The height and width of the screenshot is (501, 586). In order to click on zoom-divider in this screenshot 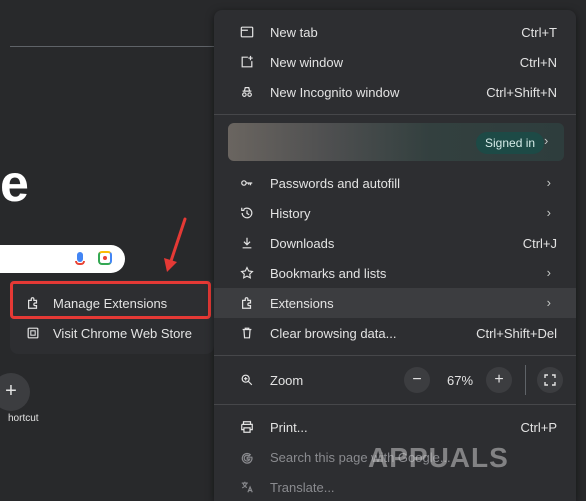, I will do `click(525, 380)`.